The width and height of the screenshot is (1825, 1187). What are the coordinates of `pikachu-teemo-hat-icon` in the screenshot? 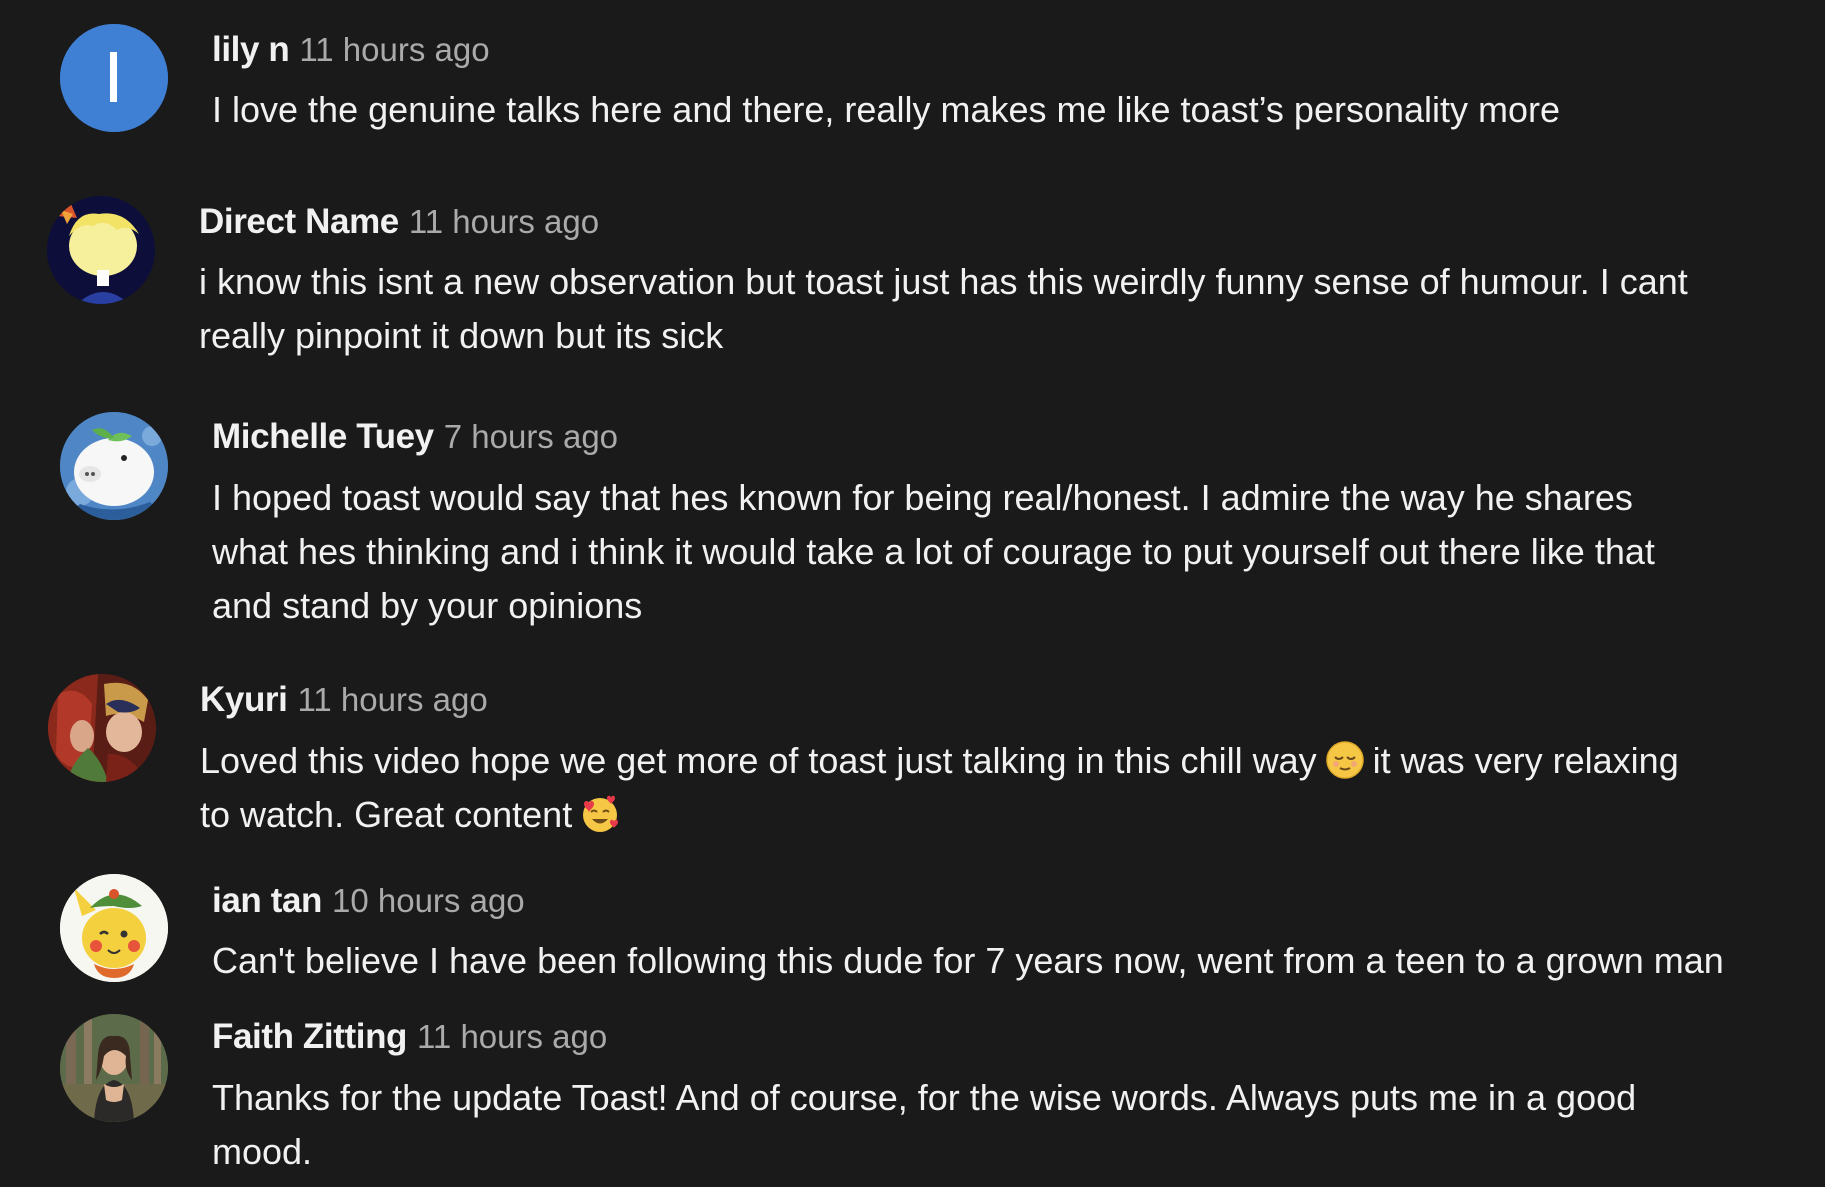 It's located at (114, 928).